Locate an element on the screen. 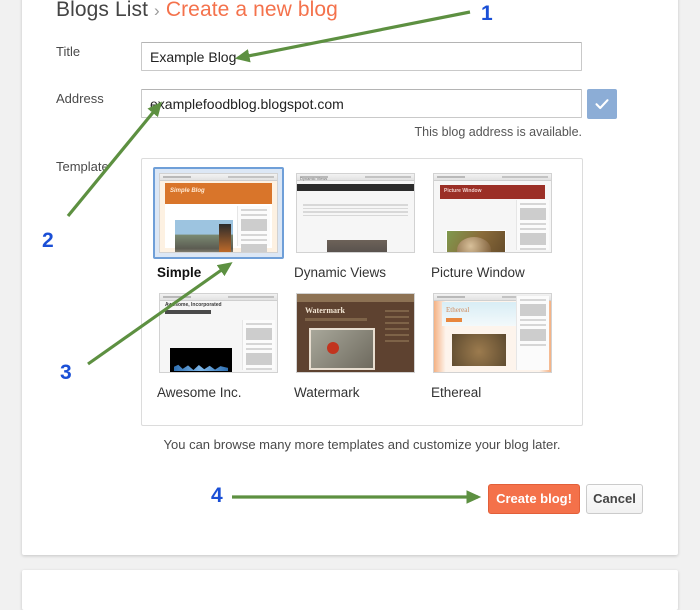 The height and width of the screenshot is (610, 700). thumbnail-blog-title: Ethereal is located at coordinates (458, 310).